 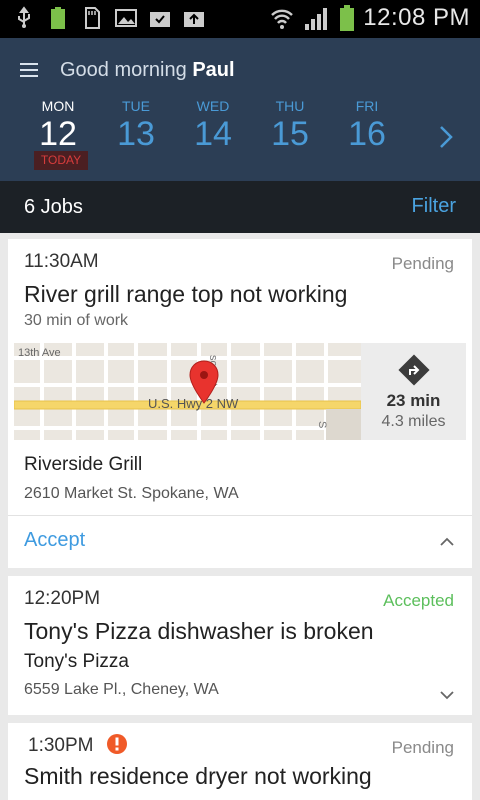 What do you see at coordinates (213, 134) in the screenshot?
I see `day-number: 14` at bounding box center [213, 134].